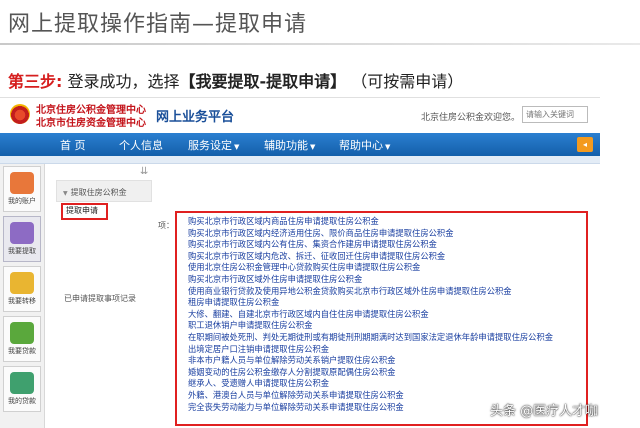 This screenshot has height=428, width=640. I want to click on withdraw-user-icon, so click(22, 233).